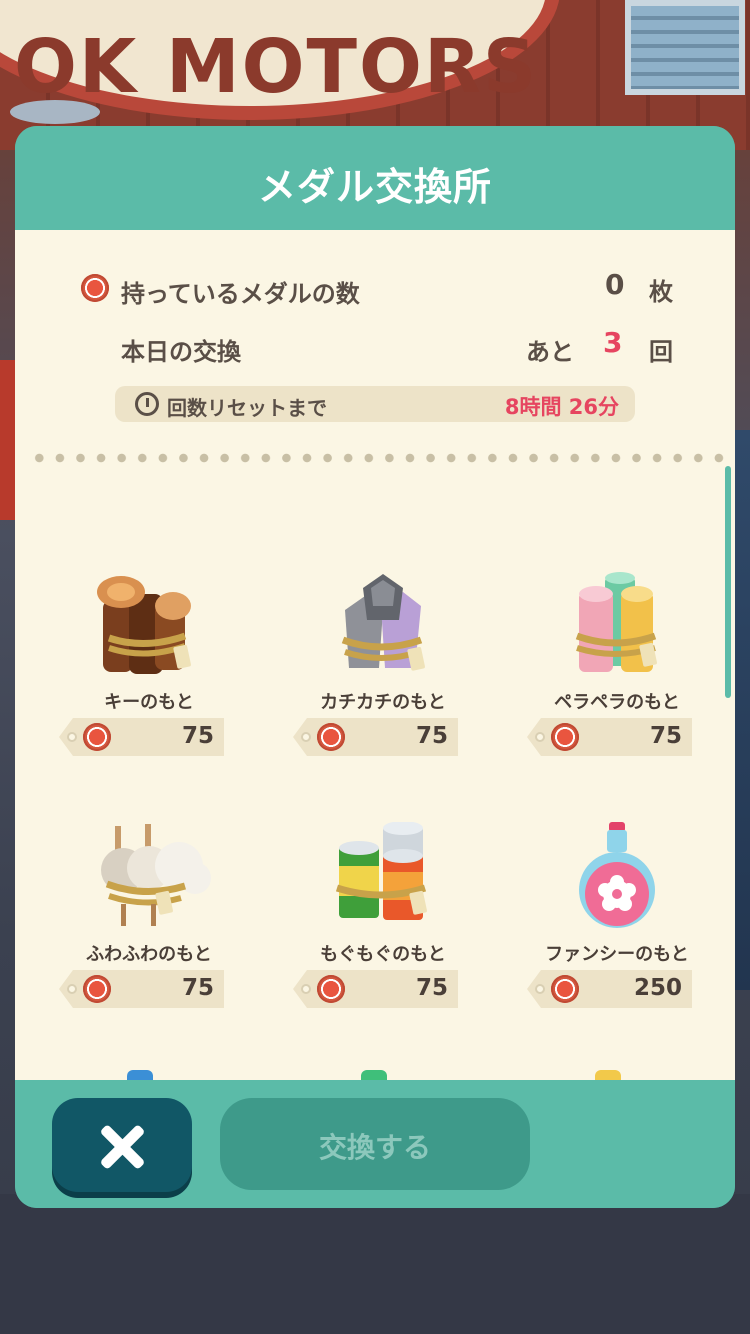  I want to click on wood-logs-icon, so click(144, 625).